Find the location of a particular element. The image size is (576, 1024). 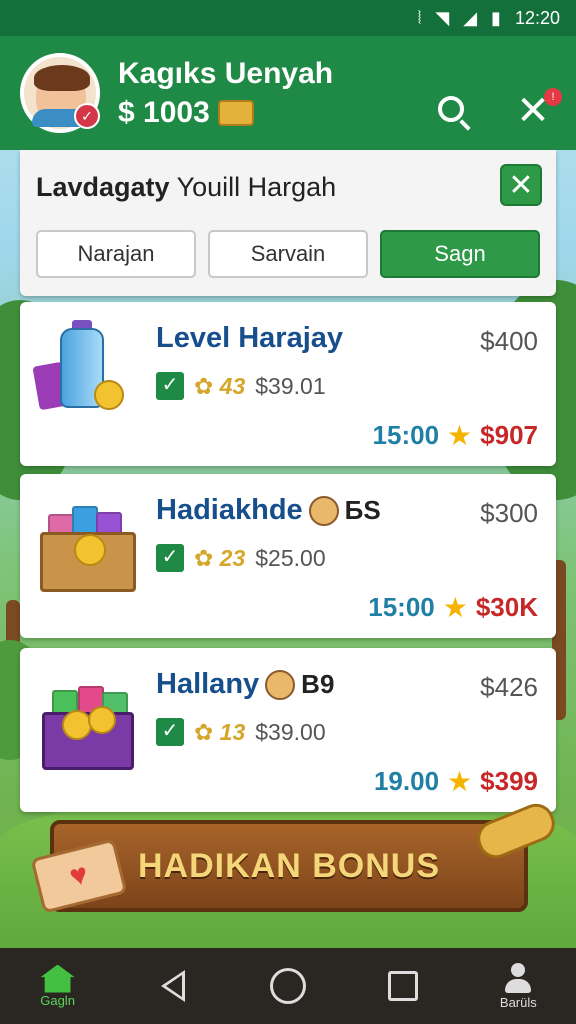

nav-profile: Barüls is located at coordinates (518, 986).